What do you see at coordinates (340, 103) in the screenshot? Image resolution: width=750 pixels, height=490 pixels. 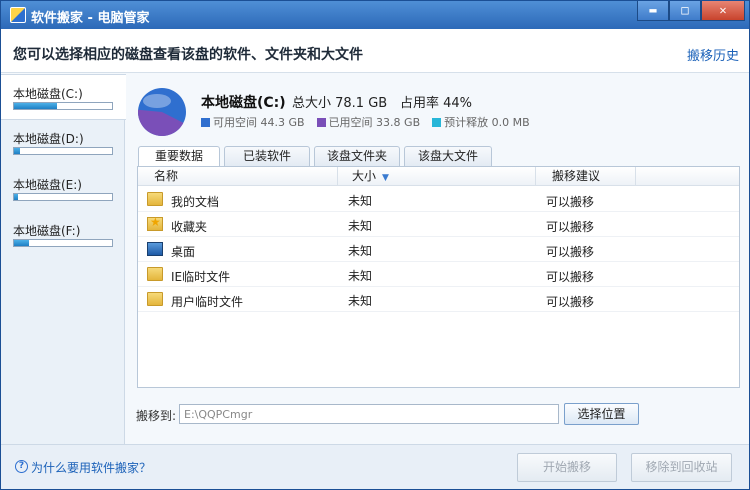 I see `disk-total-size: 总大小 78.1 GB` at bounding box center [340, 103].